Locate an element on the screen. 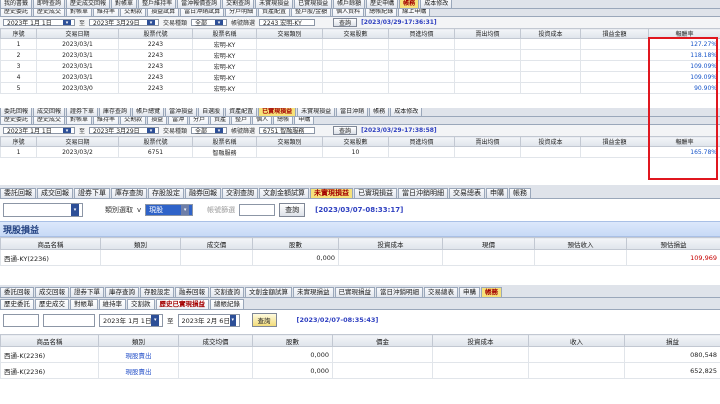 This screenshot has width=720, height=404. column-header: 商品名稱 is located at coordinates (50, 243).